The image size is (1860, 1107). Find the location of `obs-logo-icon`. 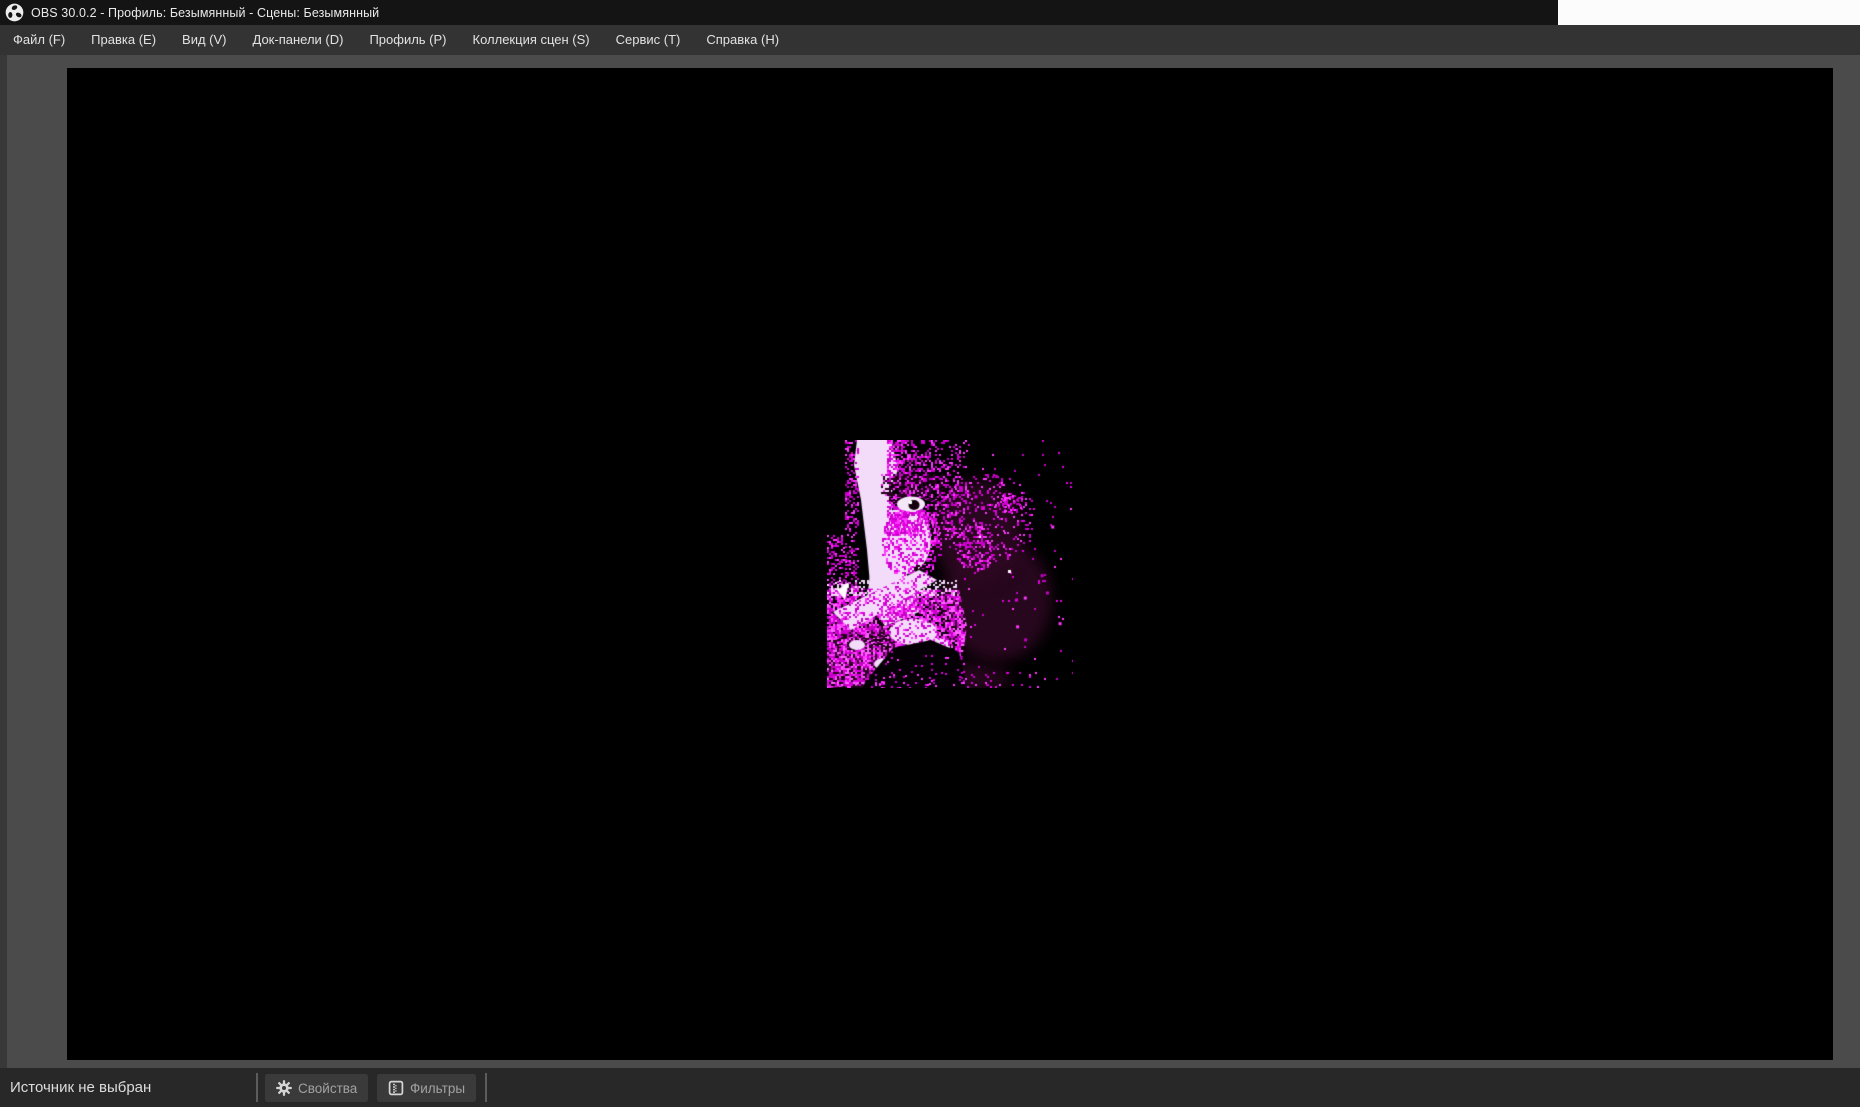

obs-logo-icon is located at coordinates (14, 12).